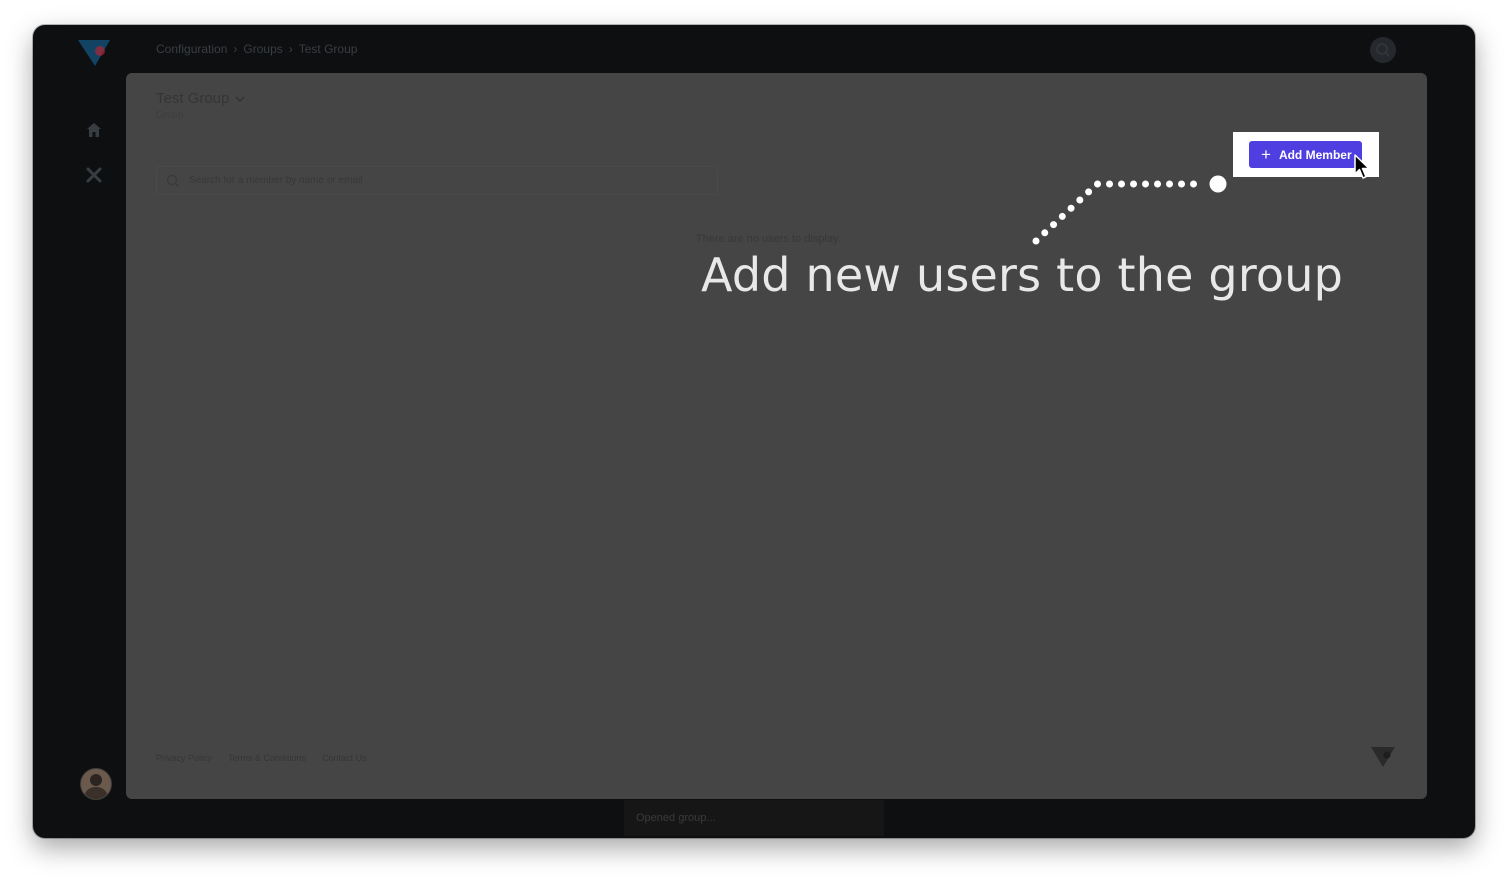 Image resolution: width=1508 pixels, height=879 pixels. Describe the element at coordinates (1022, 275) in the screenshot. I see `tutorial-callout-text: Add new users to the group` at that location.